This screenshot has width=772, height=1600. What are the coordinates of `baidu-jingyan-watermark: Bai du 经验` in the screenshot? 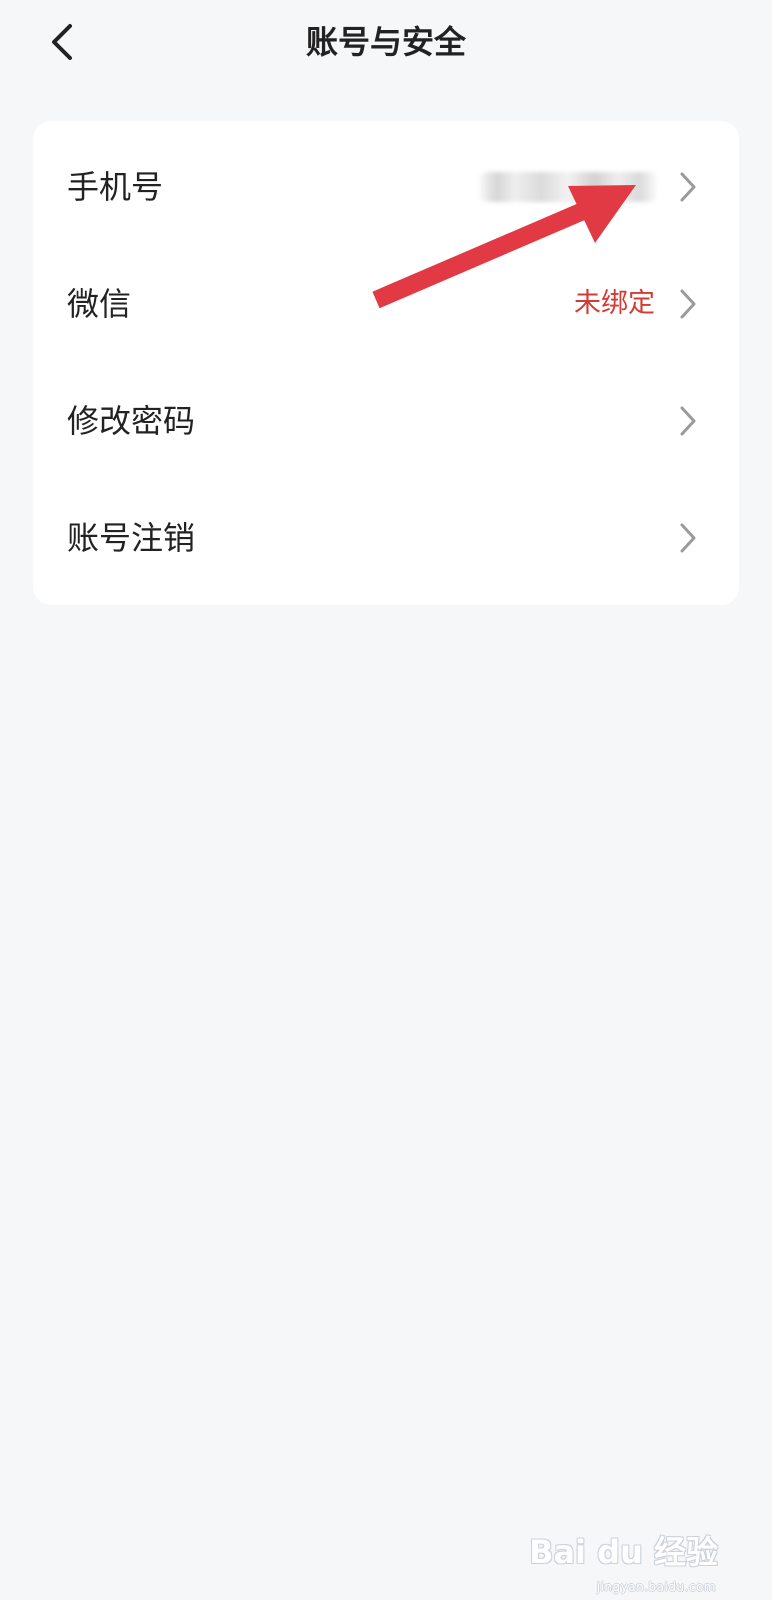 It's located at (623, 1552).